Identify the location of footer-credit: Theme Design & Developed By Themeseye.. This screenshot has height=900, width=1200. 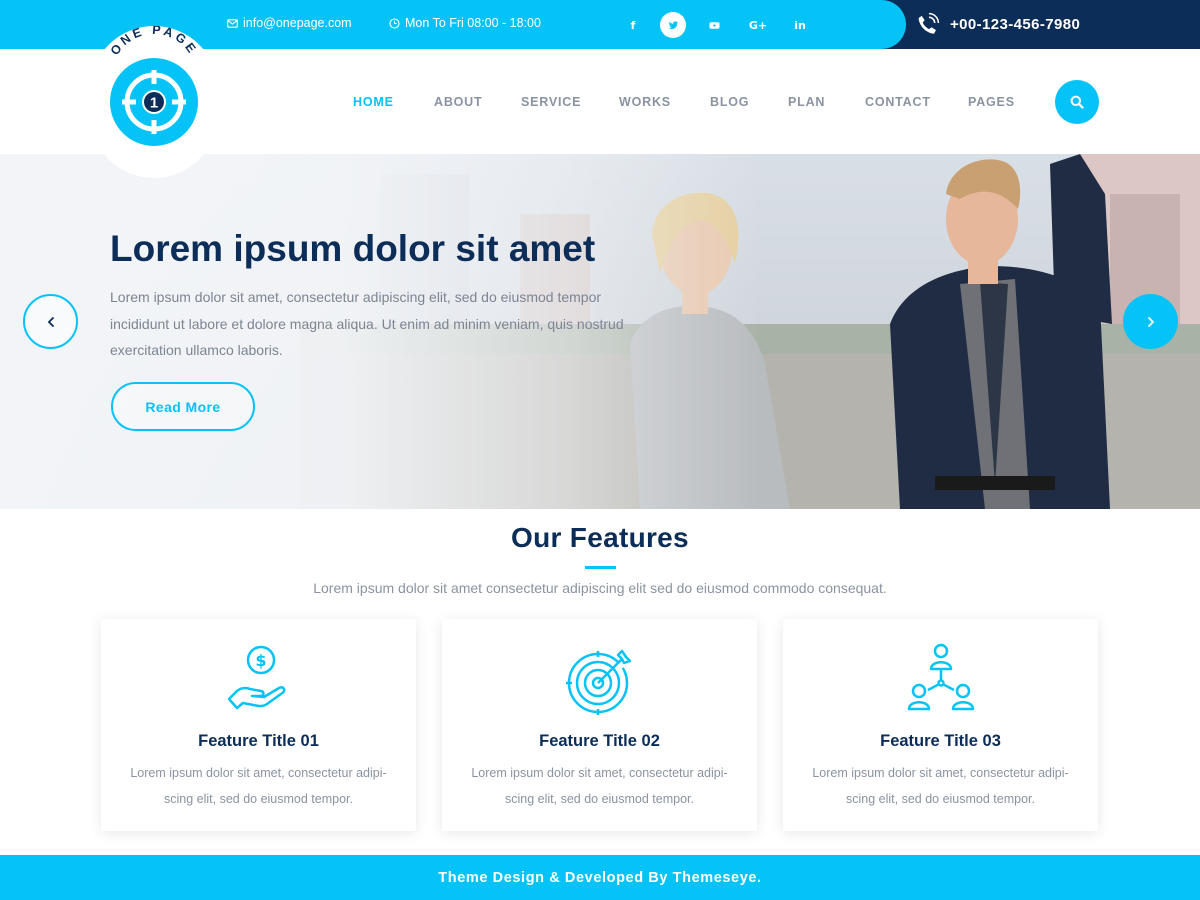
(599, 878).